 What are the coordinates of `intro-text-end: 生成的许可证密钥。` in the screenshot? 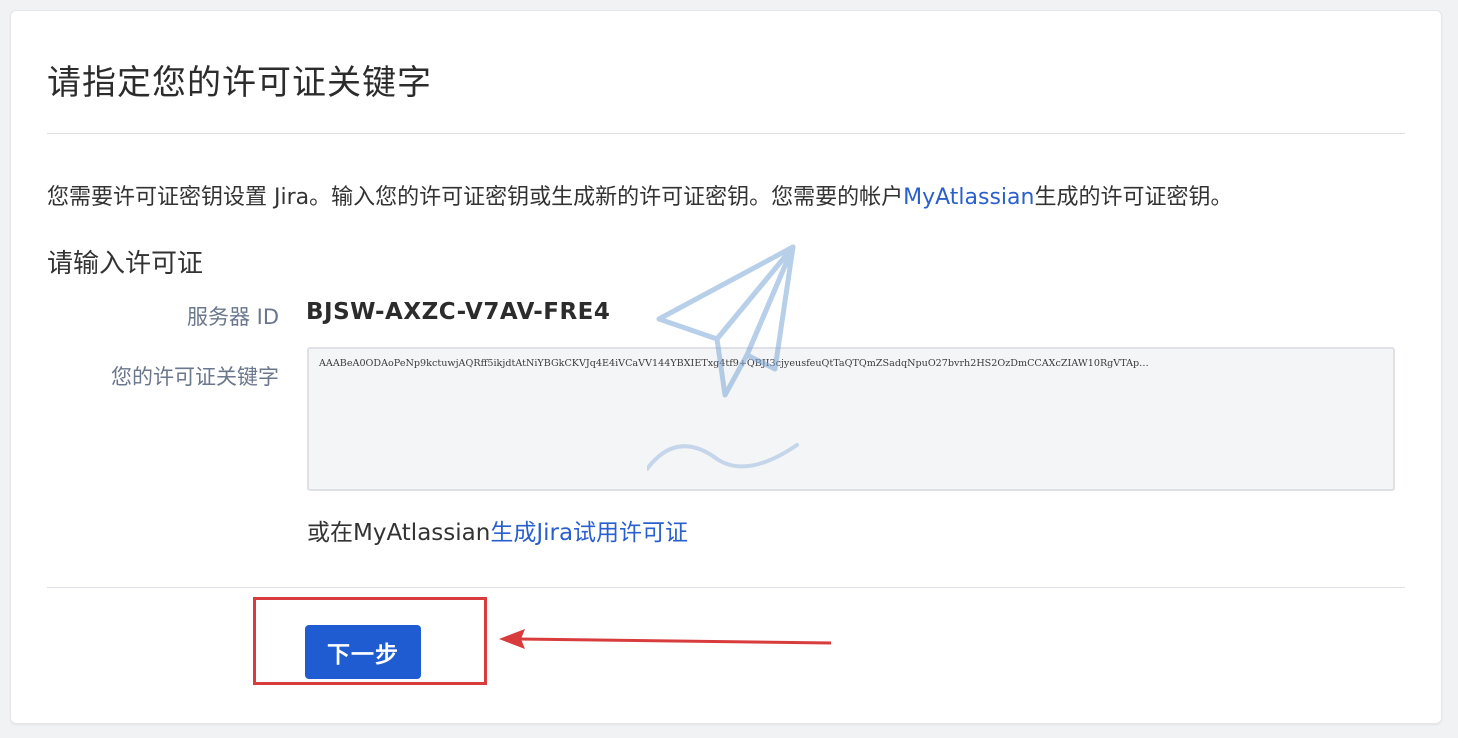 It's located at (1133, 197).